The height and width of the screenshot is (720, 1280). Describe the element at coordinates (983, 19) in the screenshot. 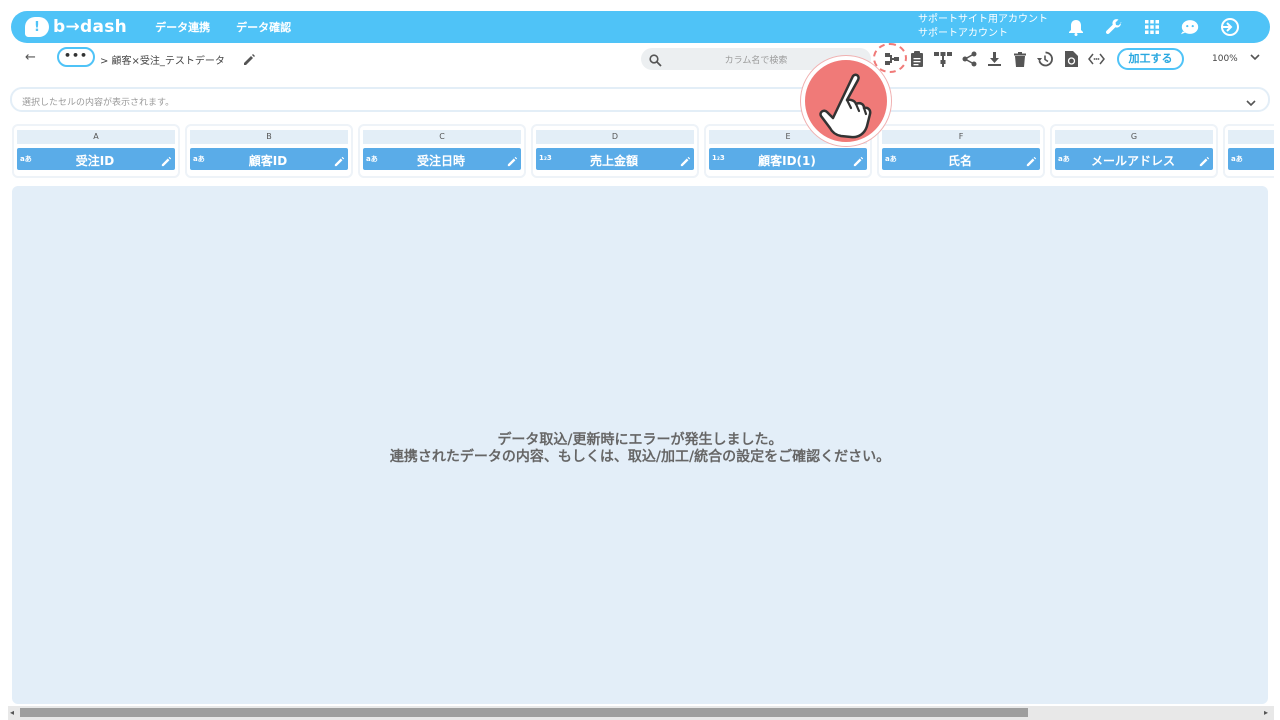

I see `account-site-name: サポートサイト用アカウント` at that location.